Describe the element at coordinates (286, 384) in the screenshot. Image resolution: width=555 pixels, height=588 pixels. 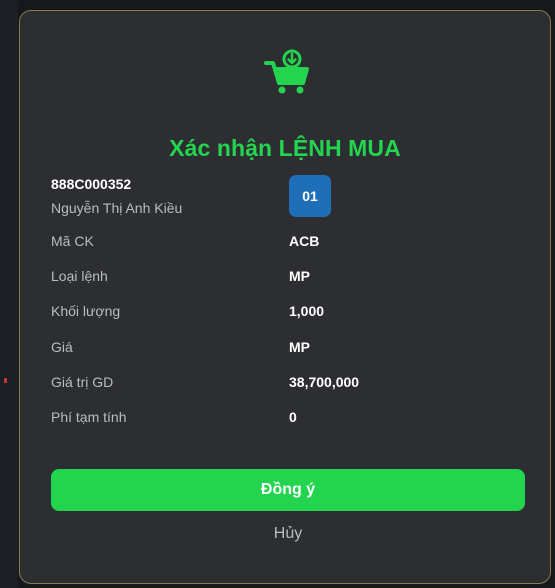
I see `detail-row-trade-value: Giá trị GD 38,700,000` at that location.